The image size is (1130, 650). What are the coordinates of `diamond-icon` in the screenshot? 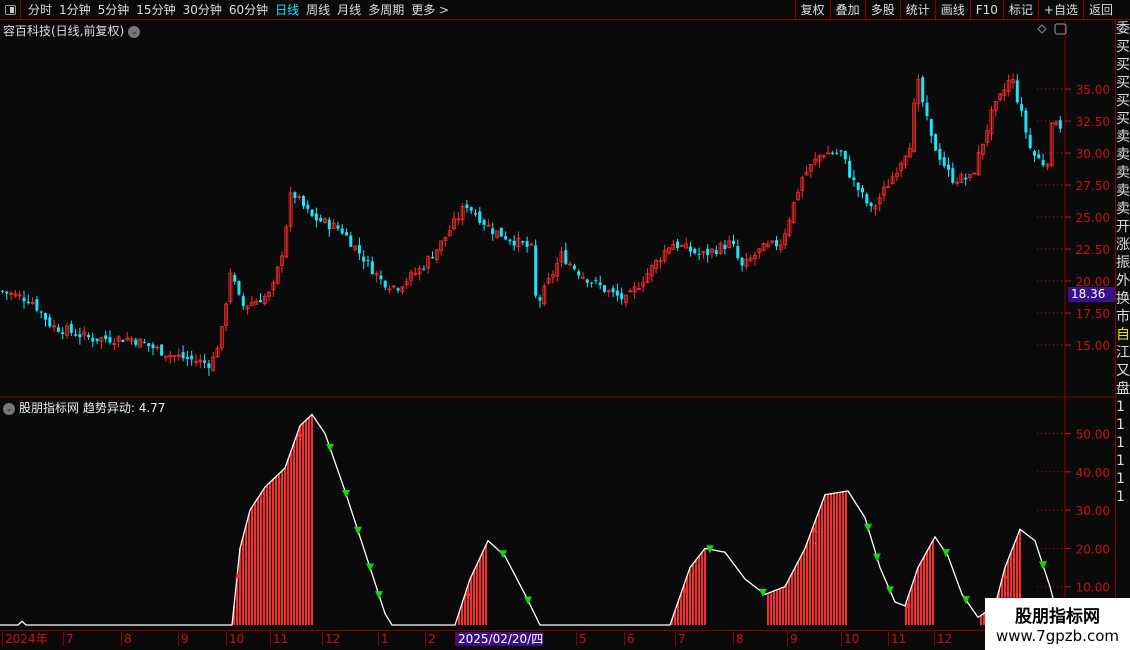 It's located at (1042, 29).